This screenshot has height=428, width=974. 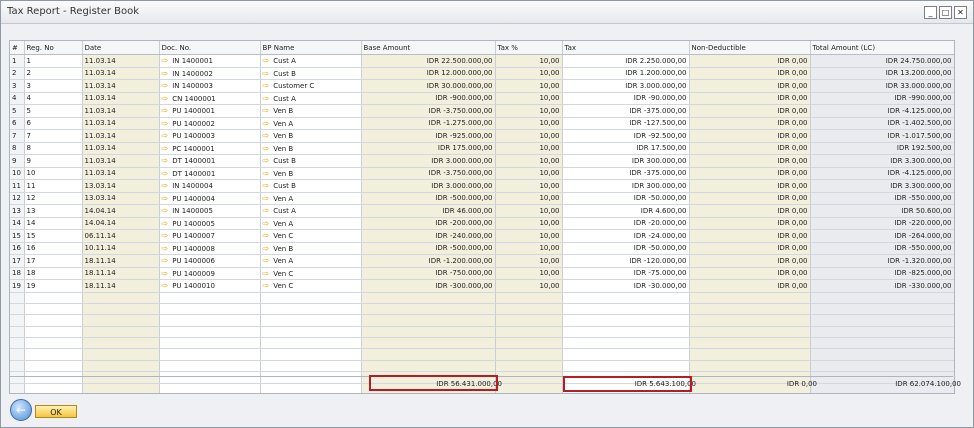 I want to click on cell-base-amount: IDR -300.000,00, so click(x=428, y=286).